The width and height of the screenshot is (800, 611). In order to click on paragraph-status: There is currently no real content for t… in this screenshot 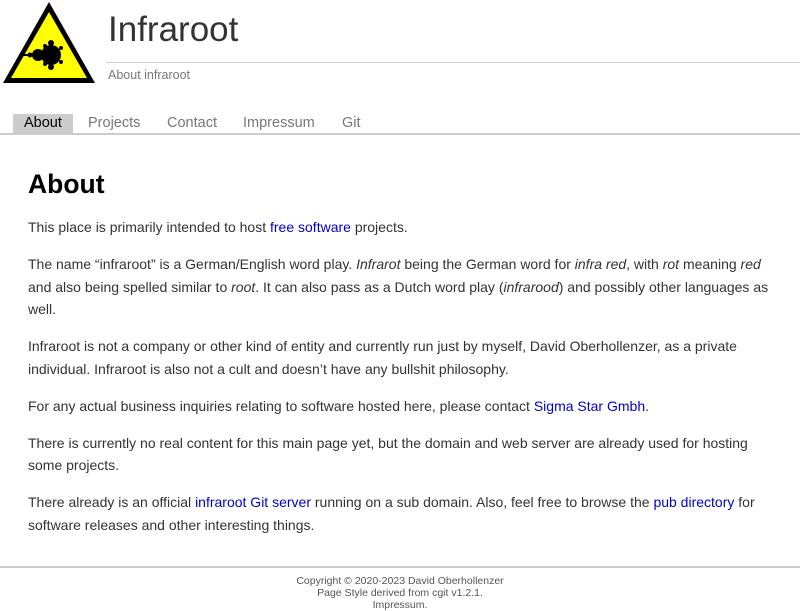, I will do `click(388, 454)`.